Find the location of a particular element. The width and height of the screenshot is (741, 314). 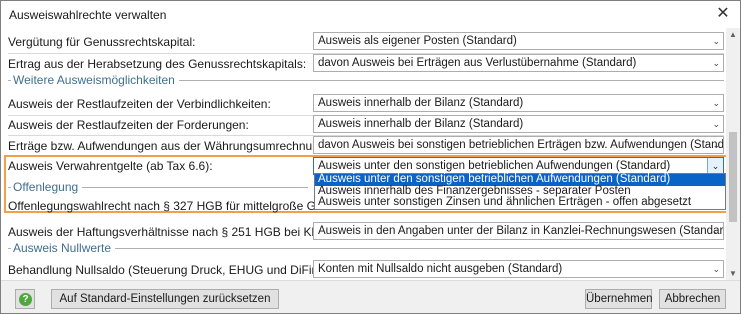

window-title: Ausweiswahlrechte verwalten is located at coordinates (88, 15).